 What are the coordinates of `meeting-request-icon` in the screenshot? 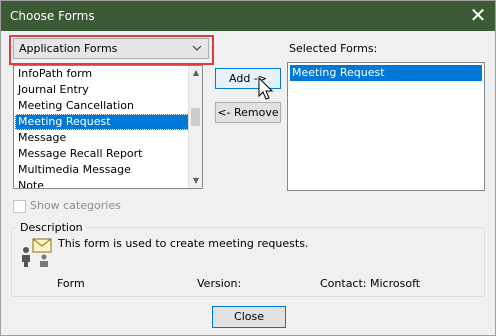 It's located at (37, 252).